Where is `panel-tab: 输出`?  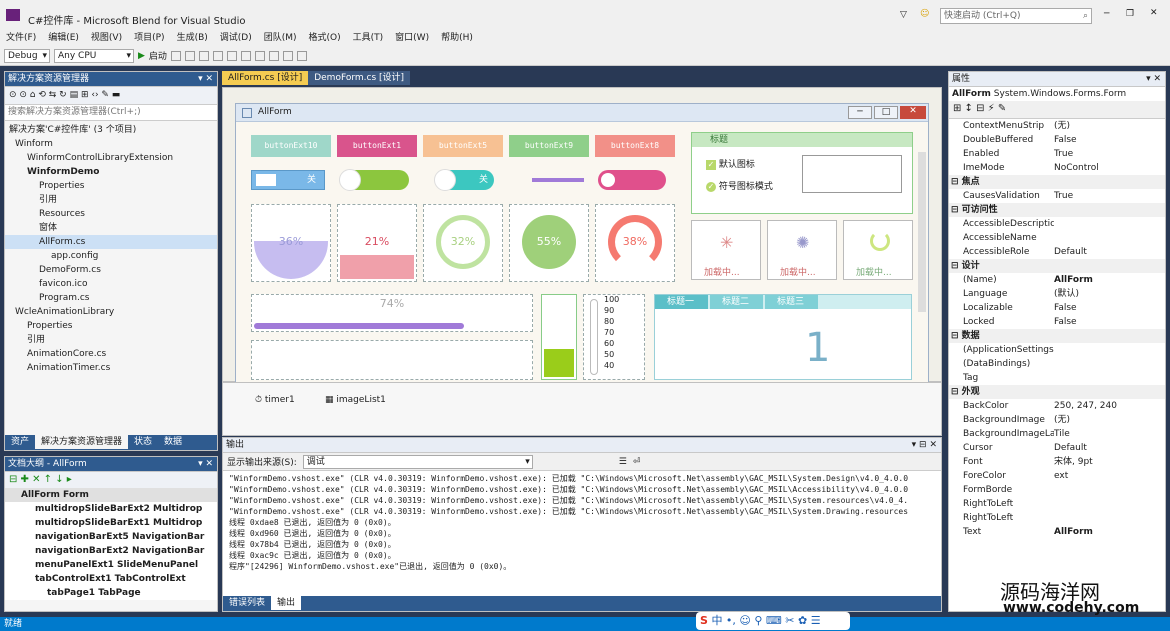
panel-tab: 输出 is located at coordinates (286, 603).